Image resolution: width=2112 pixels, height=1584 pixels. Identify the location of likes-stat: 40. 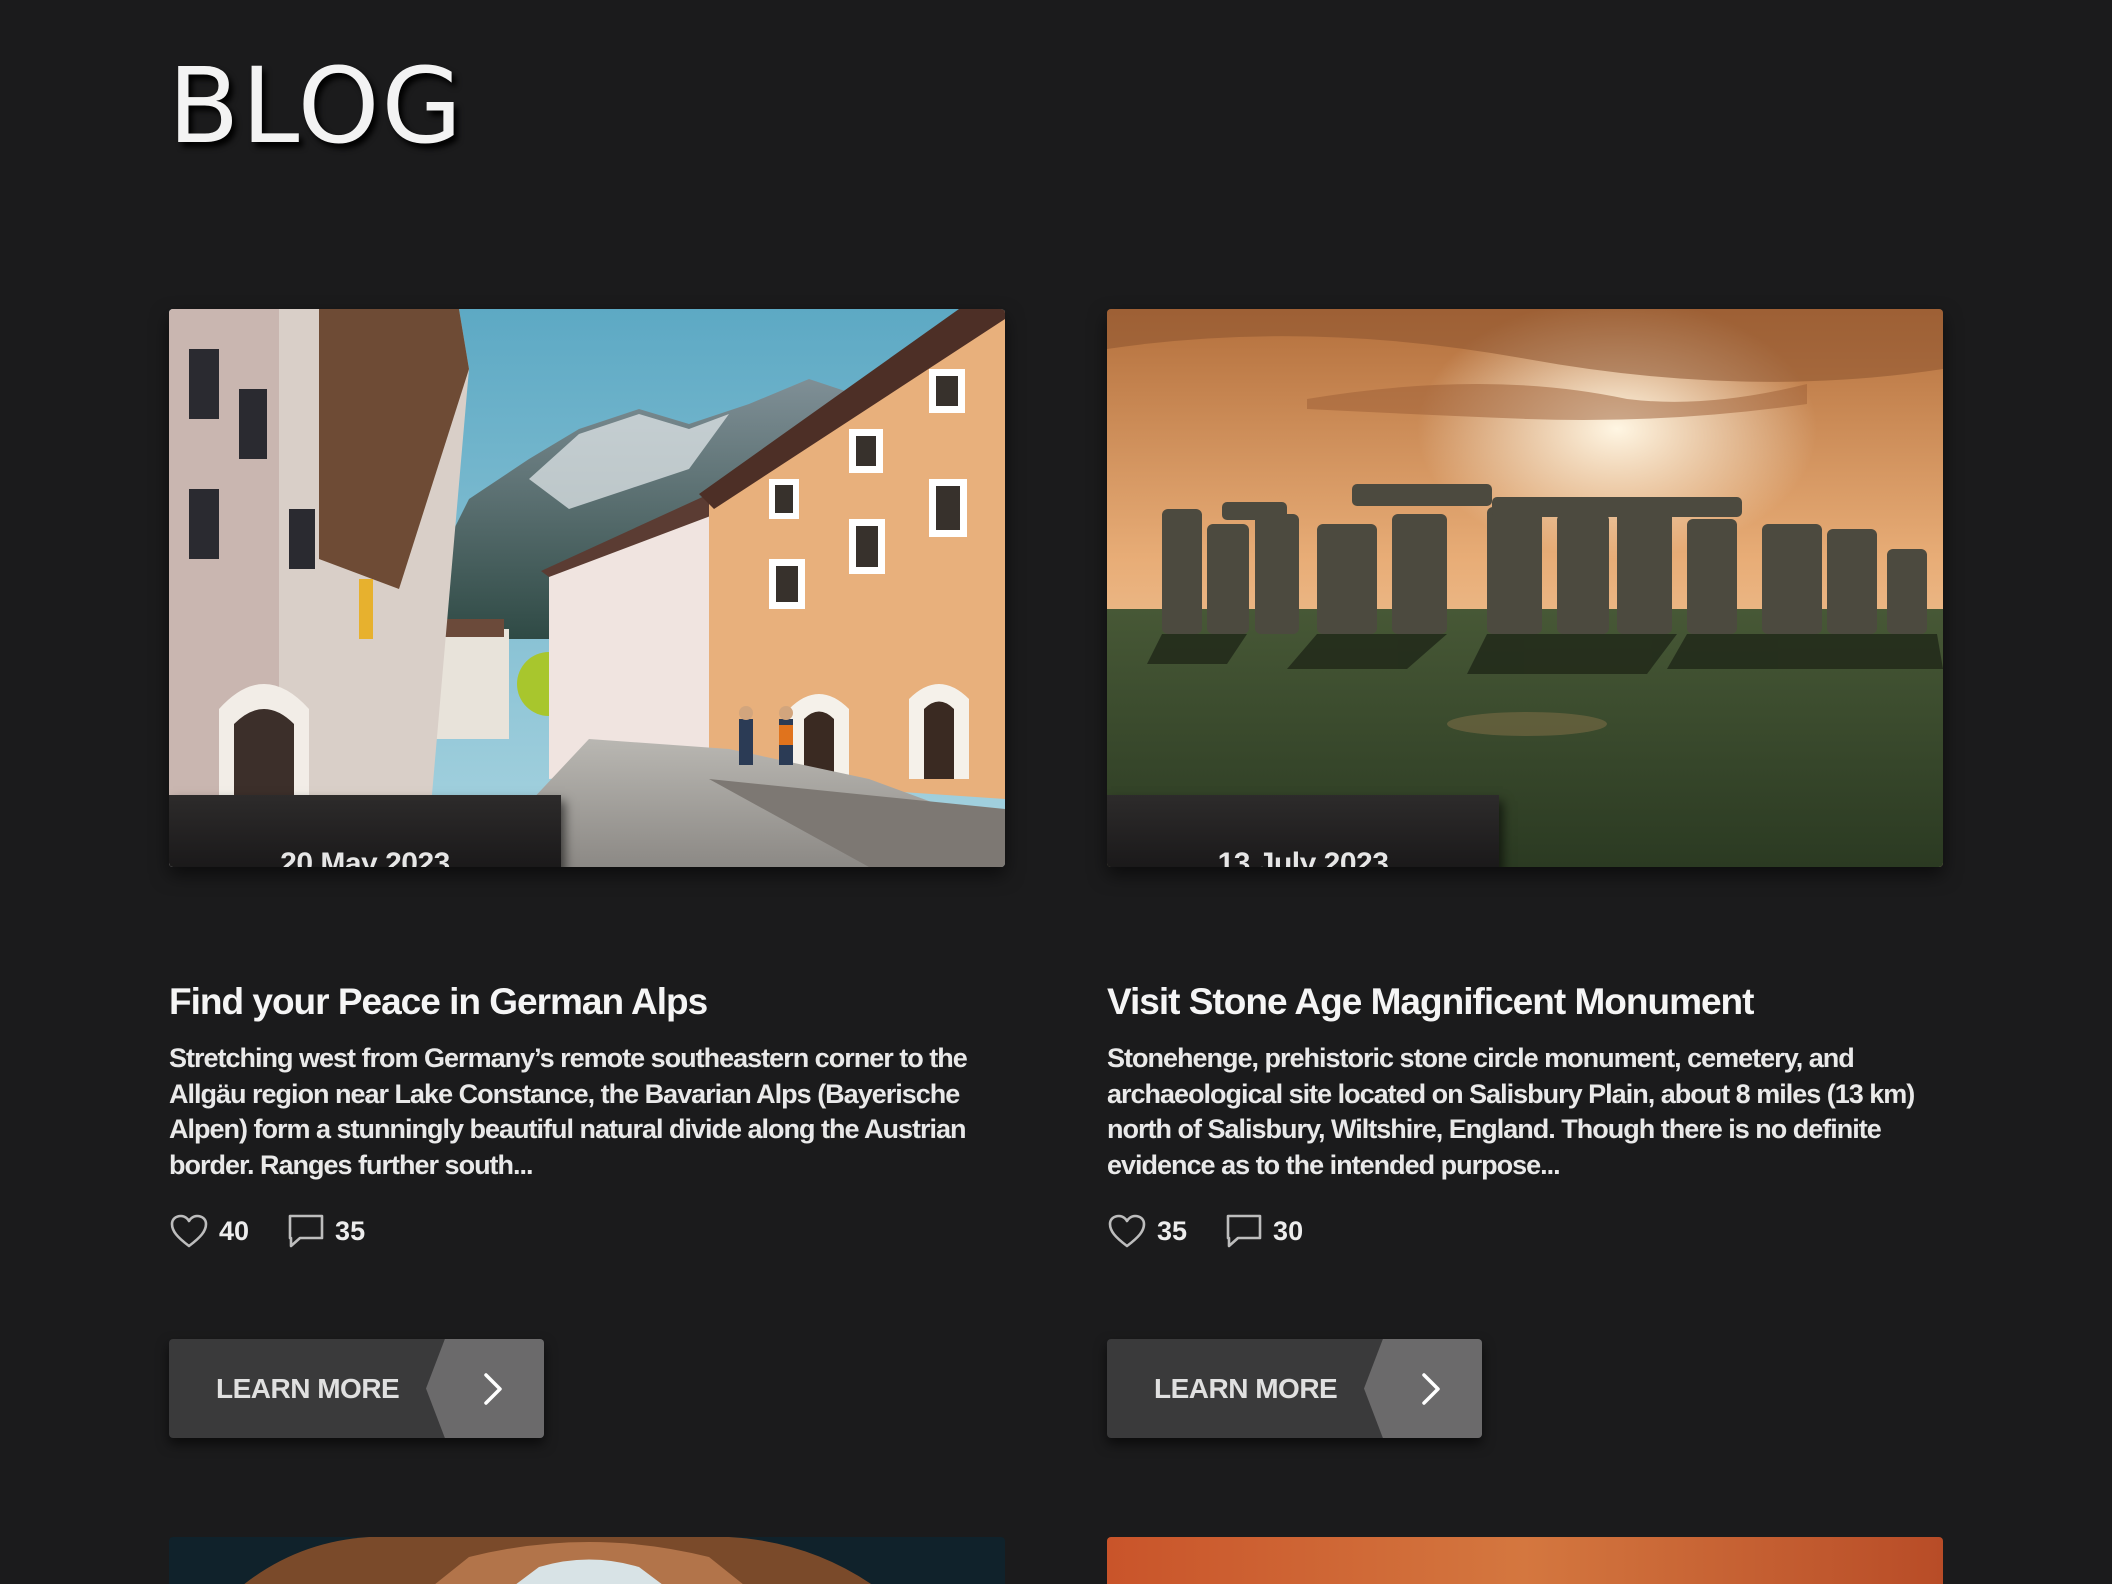
(209, 1231).